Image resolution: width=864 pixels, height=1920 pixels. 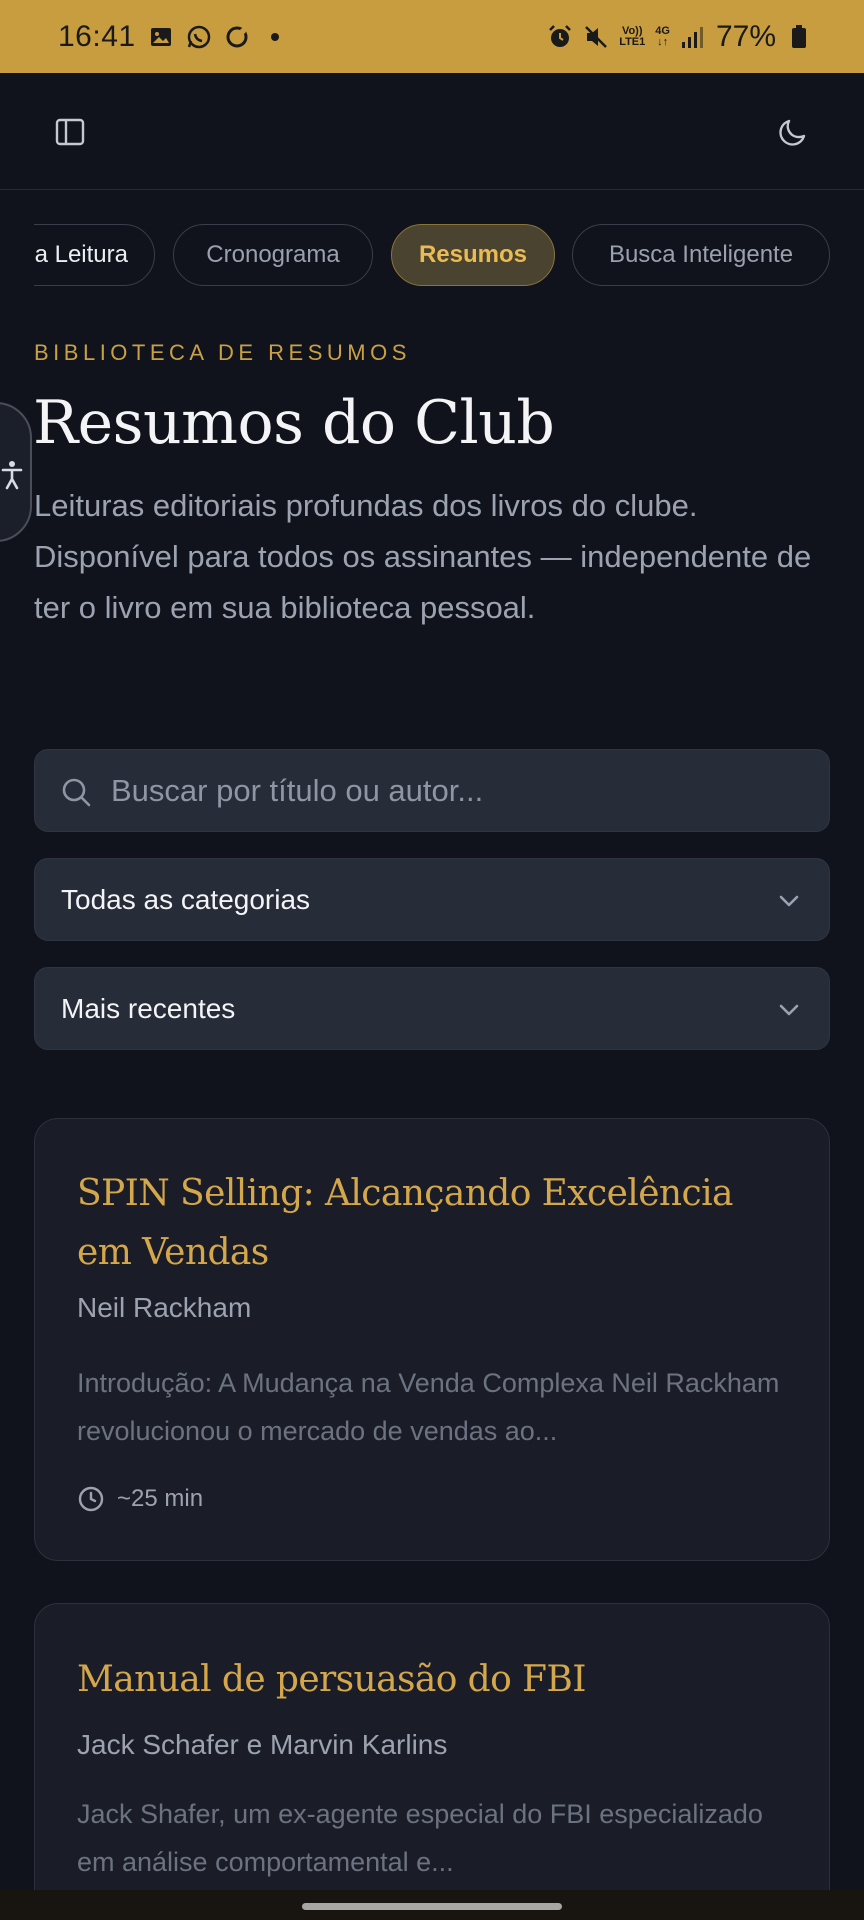 I want to click on sort-select-value: Mais recentes, so click(x=148, y=1008).